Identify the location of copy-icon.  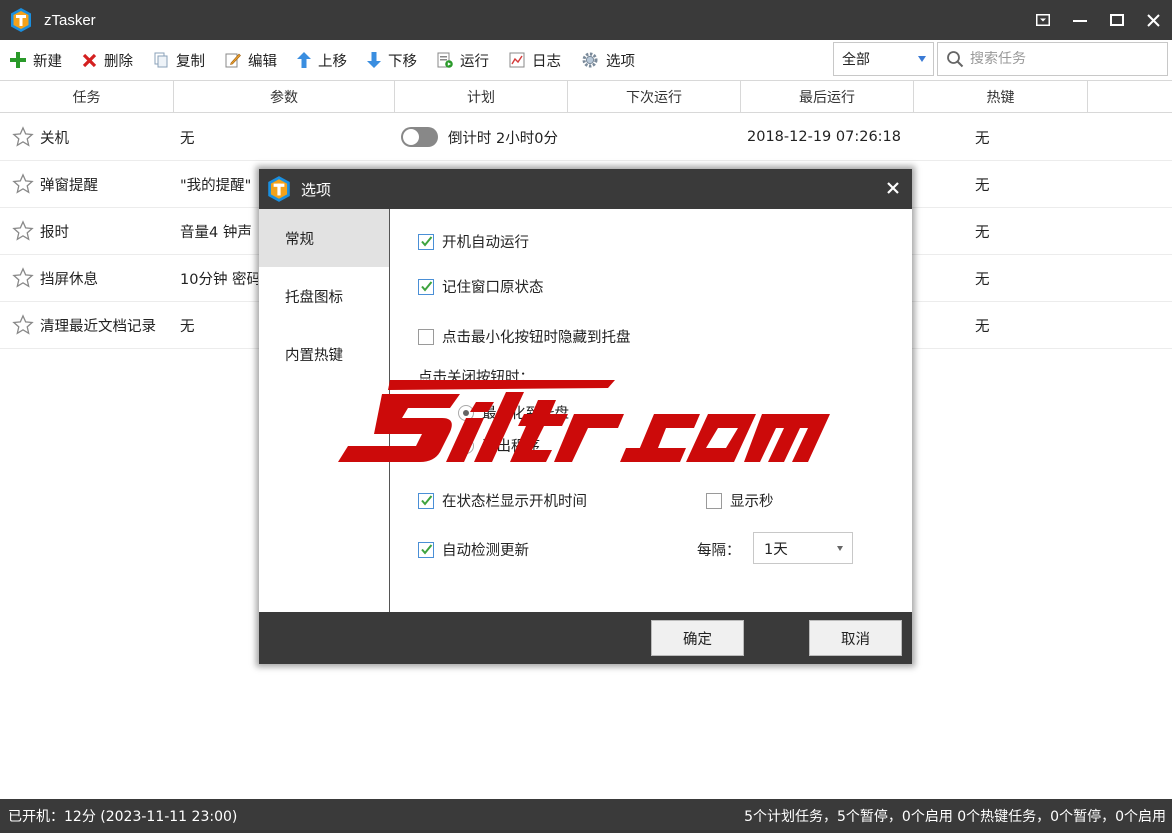
(161, 60).